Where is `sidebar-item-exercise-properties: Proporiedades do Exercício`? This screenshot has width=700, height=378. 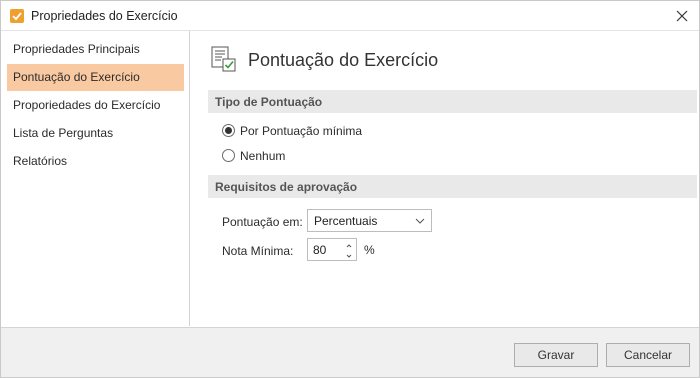 sidebar-item-exercise-properties: Proporiedades do Exercício is located at coordinates (95, 105).